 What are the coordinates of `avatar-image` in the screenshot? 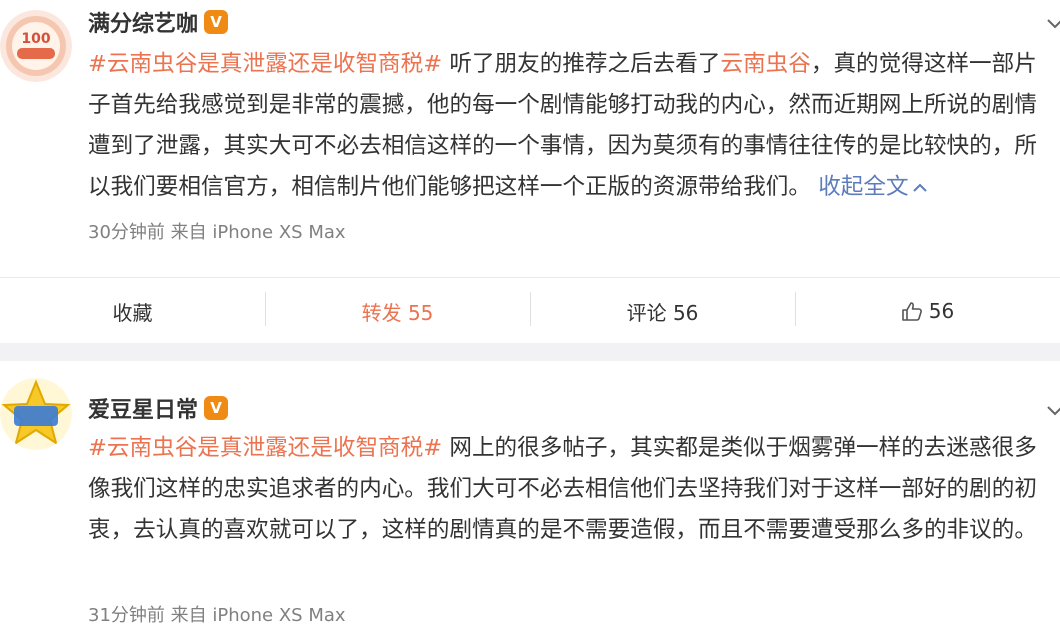 It's located at (36, 414).